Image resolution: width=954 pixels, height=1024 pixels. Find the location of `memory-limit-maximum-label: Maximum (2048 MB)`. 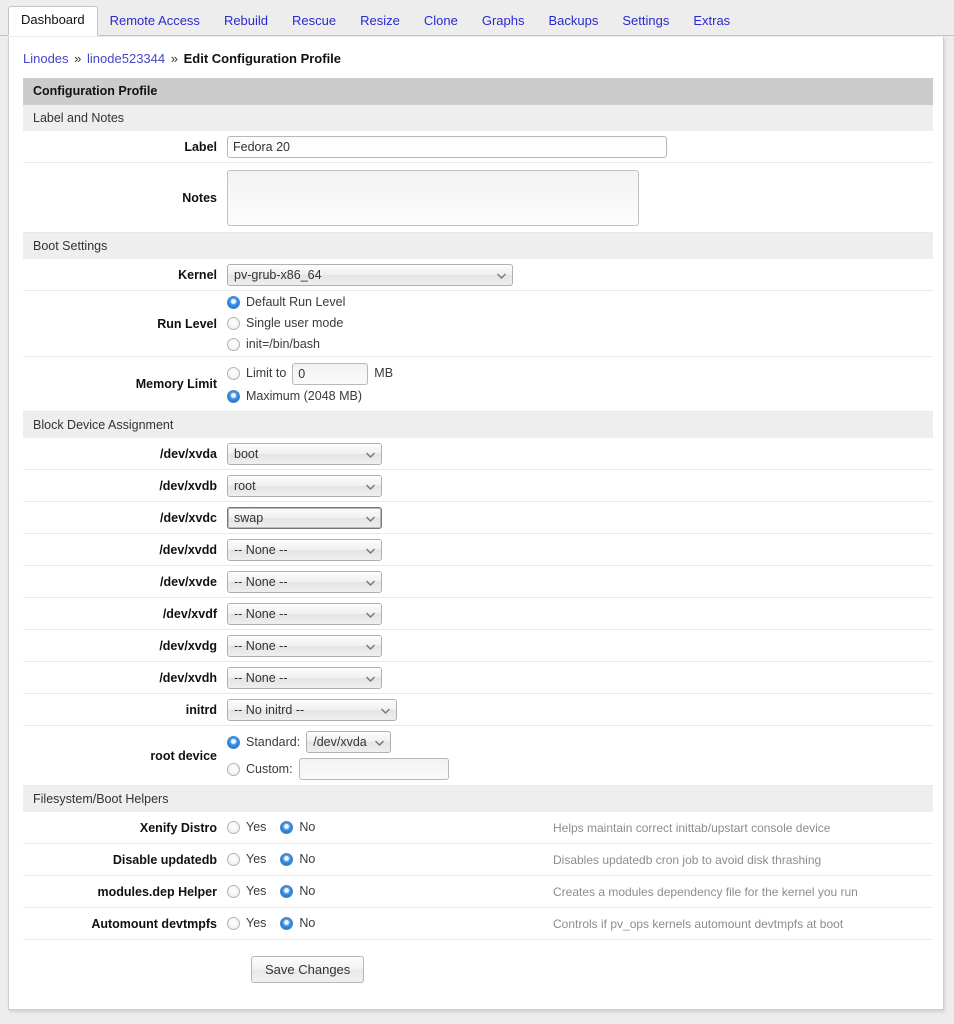

memory-limit-maximum-label: Maximum (2048 MB) is located at coordinates (304, 395).